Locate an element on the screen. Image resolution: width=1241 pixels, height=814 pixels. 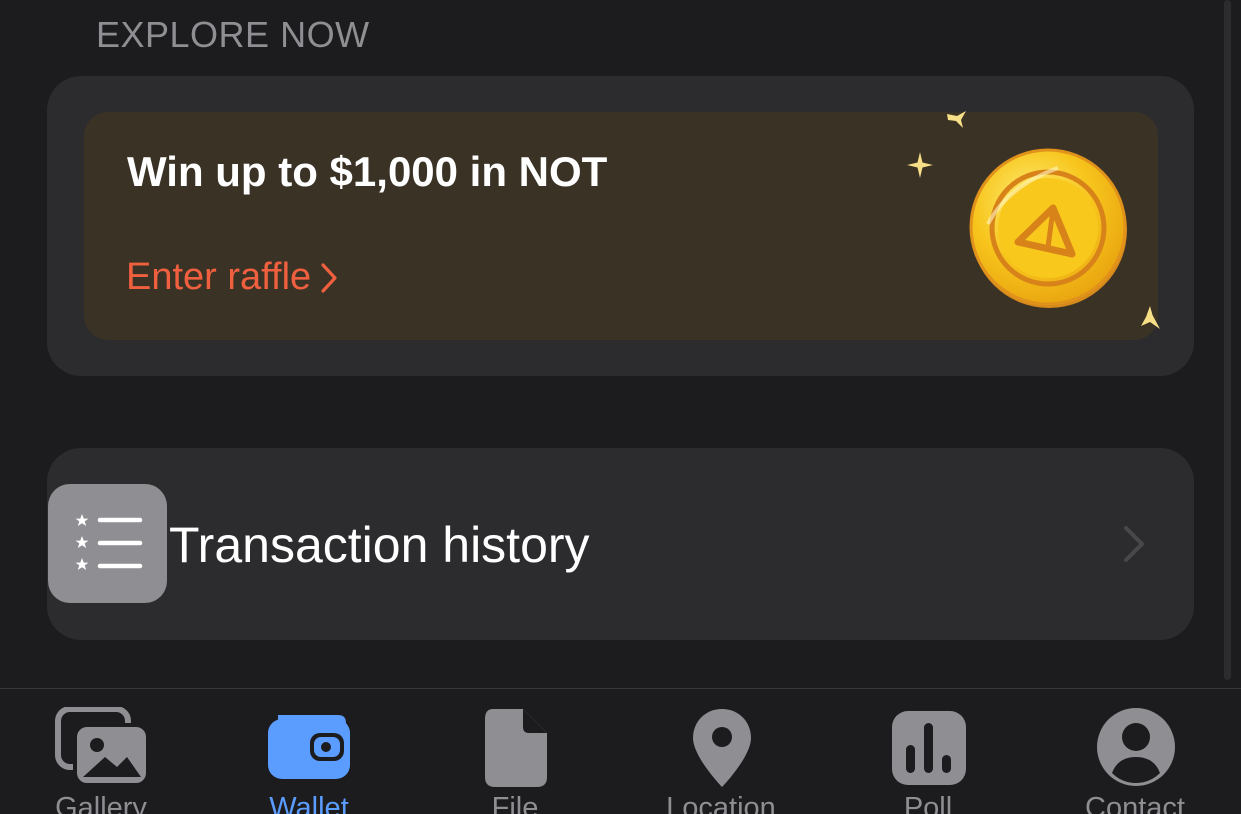
file-icon is located at coordinates (516, 748).